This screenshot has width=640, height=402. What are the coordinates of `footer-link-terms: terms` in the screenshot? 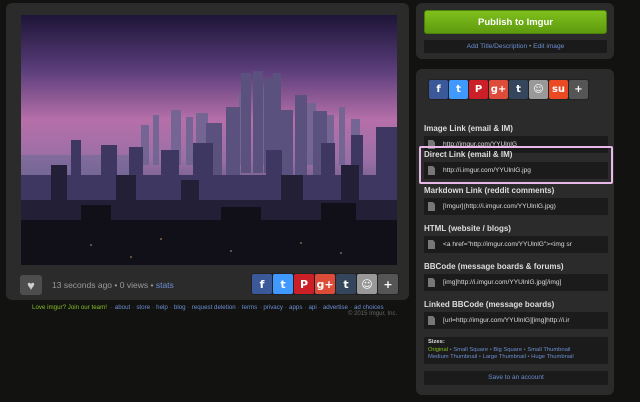 It's located at (249, 307).